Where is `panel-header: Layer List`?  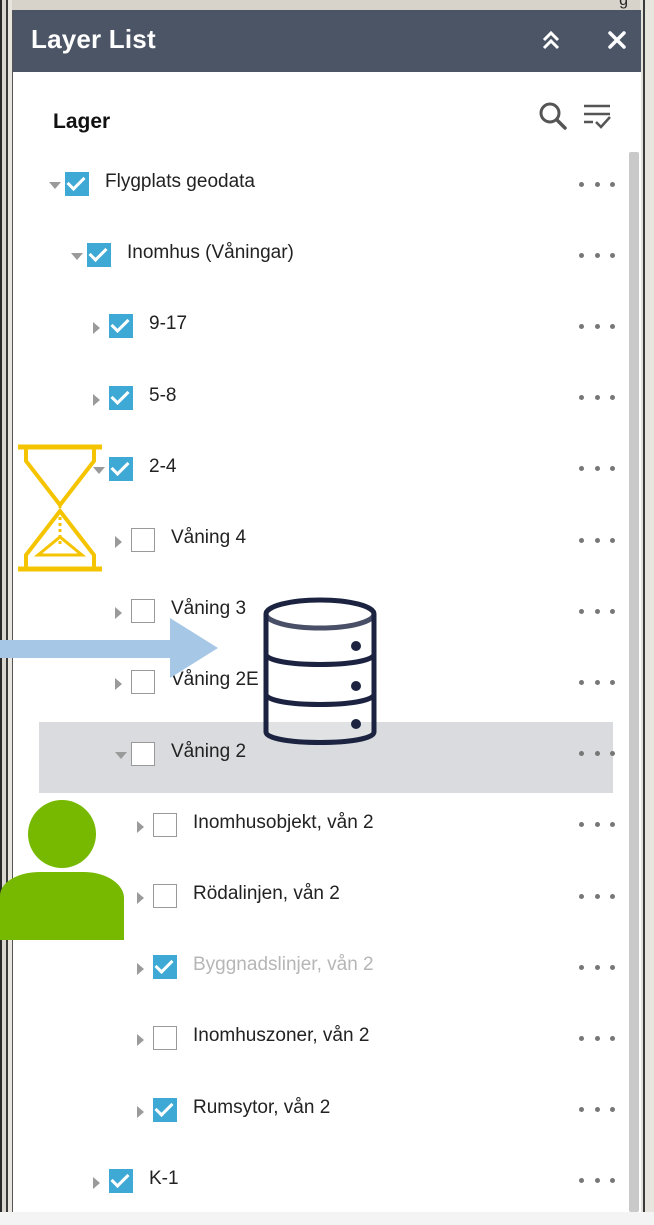
panel-header: Layer List is located at coordinates (327, 41).